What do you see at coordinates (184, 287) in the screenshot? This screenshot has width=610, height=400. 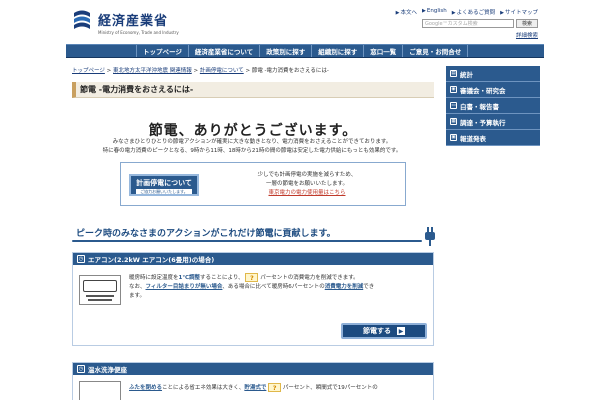 I see `highlight-span: フィルター目詰まりが無い場合` at bounding box center [184, 287].